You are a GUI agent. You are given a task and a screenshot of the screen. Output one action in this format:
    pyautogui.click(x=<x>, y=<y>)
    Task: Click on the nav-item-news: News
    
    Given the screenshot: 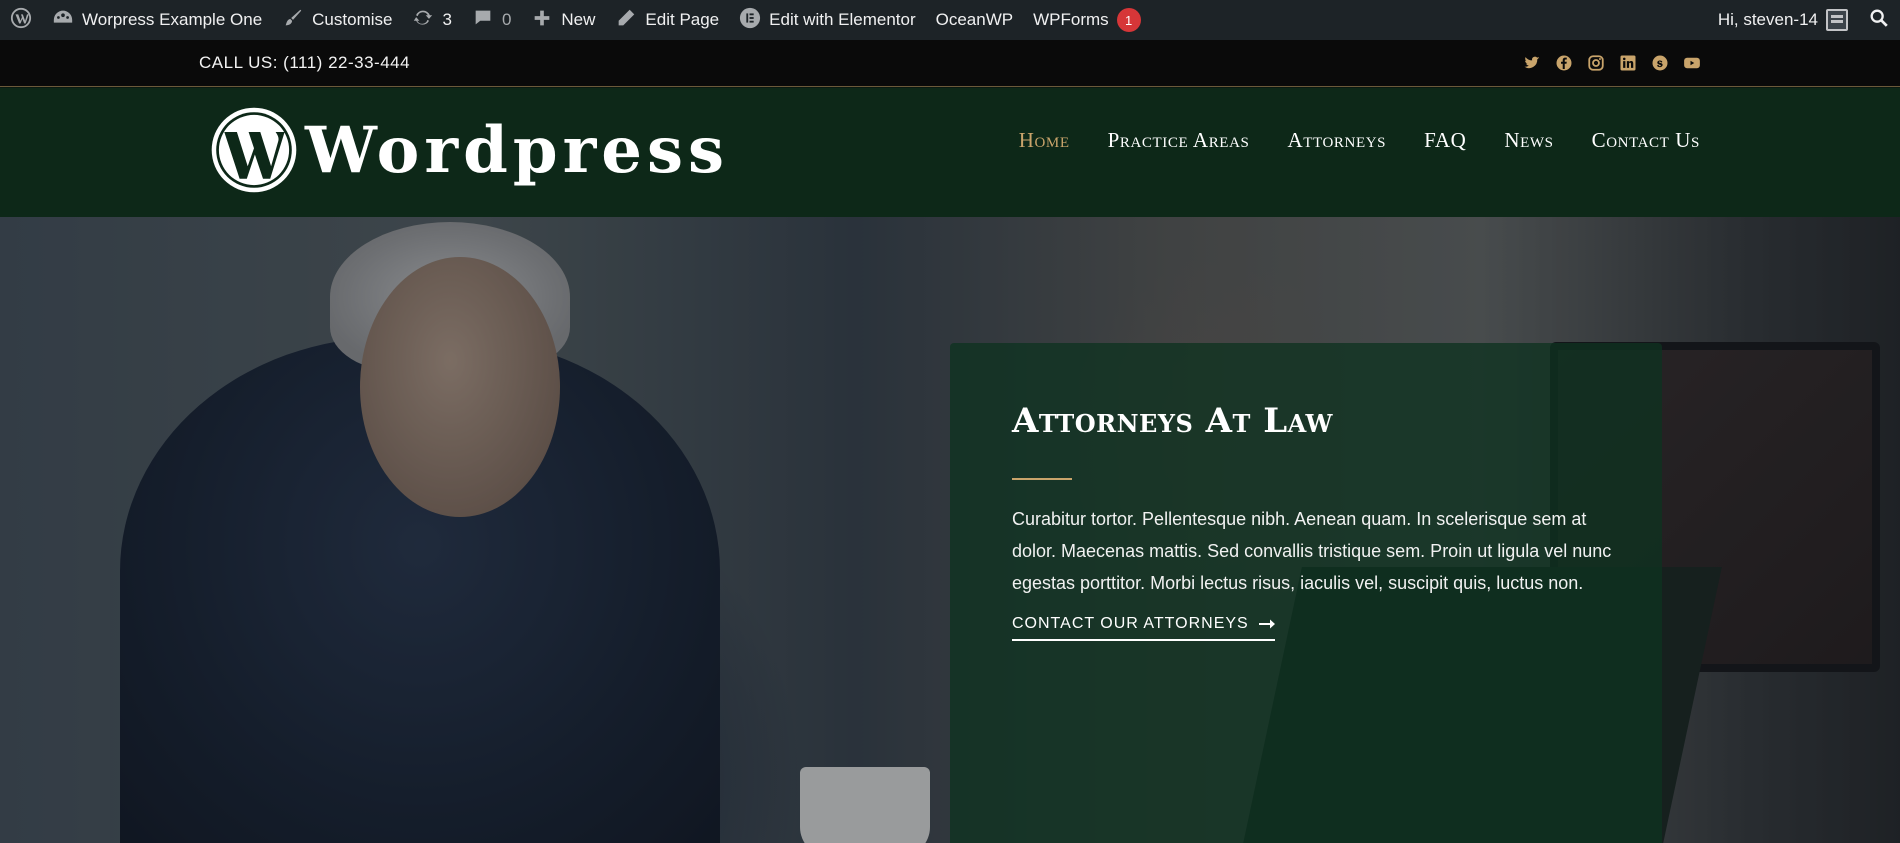 What is the action you would take?
    pyautogui.click(x=1528, y=140)
    